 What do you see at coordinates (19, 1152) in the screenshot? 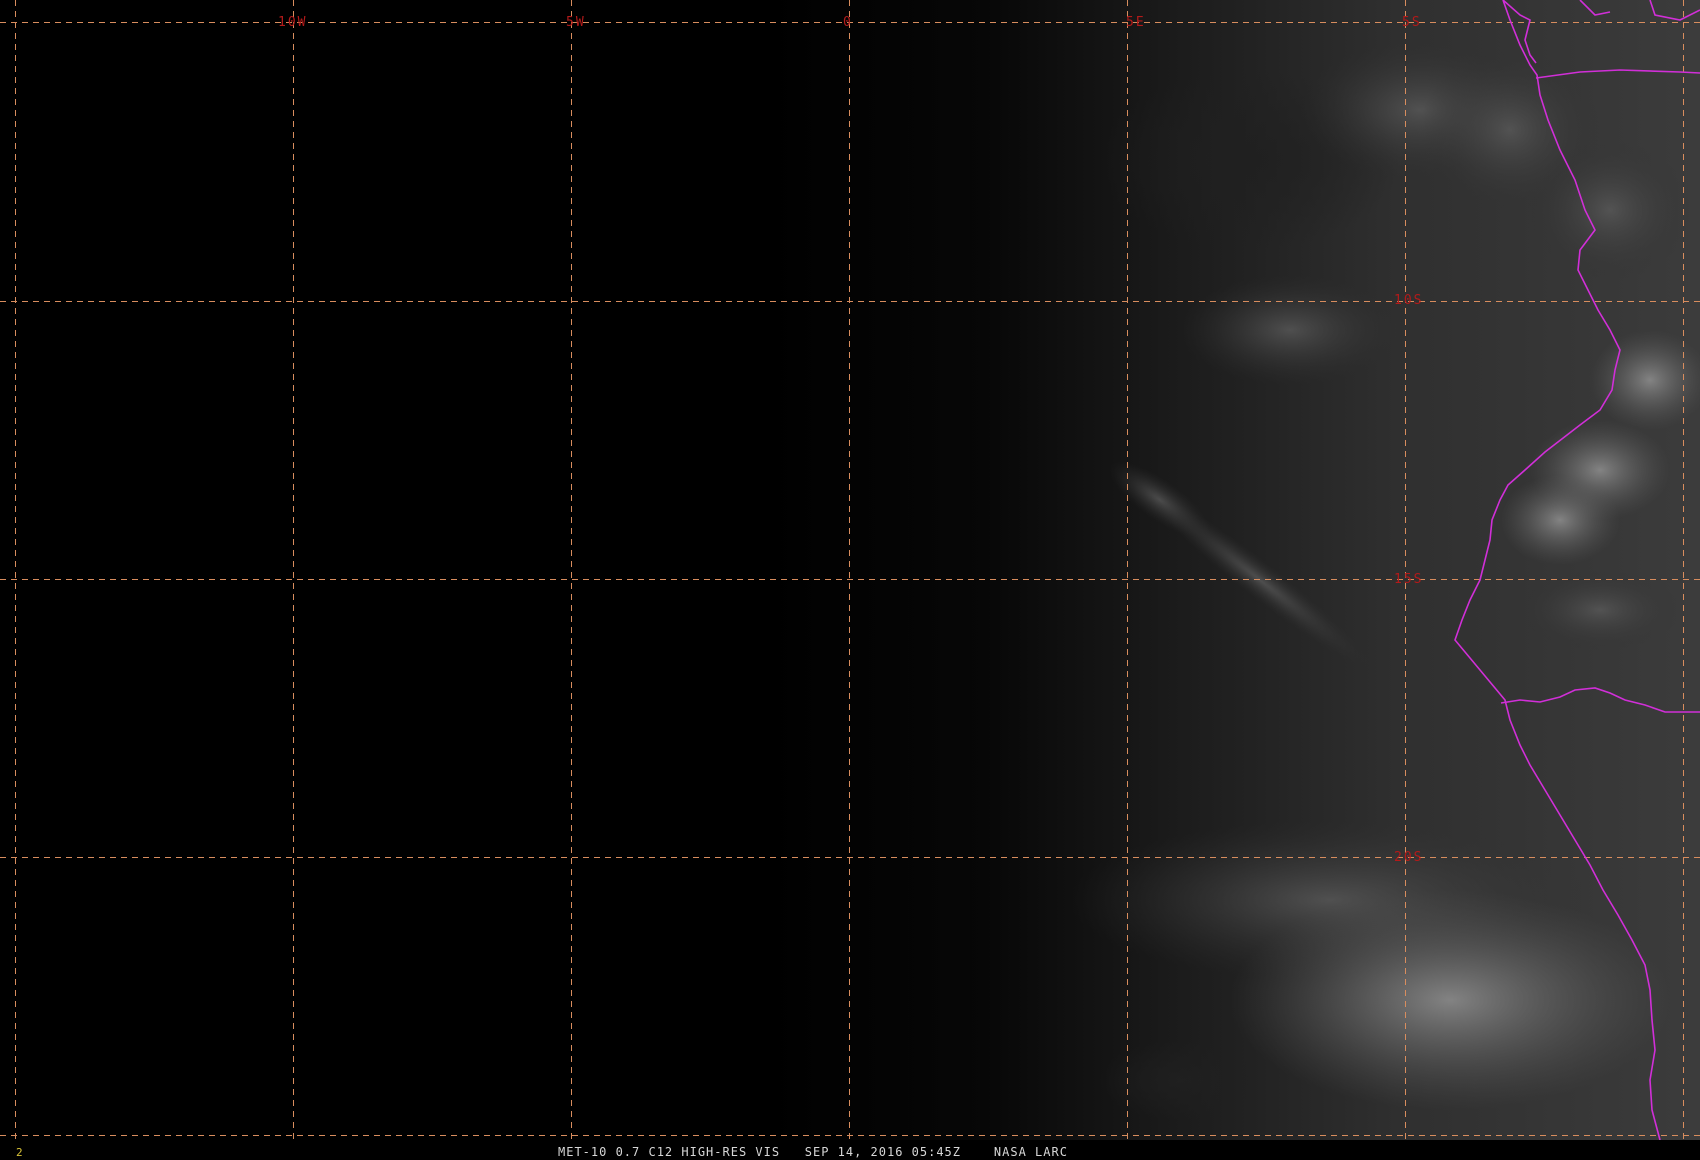
I see `frame-number: 2` at bounding box center [19, 1152].